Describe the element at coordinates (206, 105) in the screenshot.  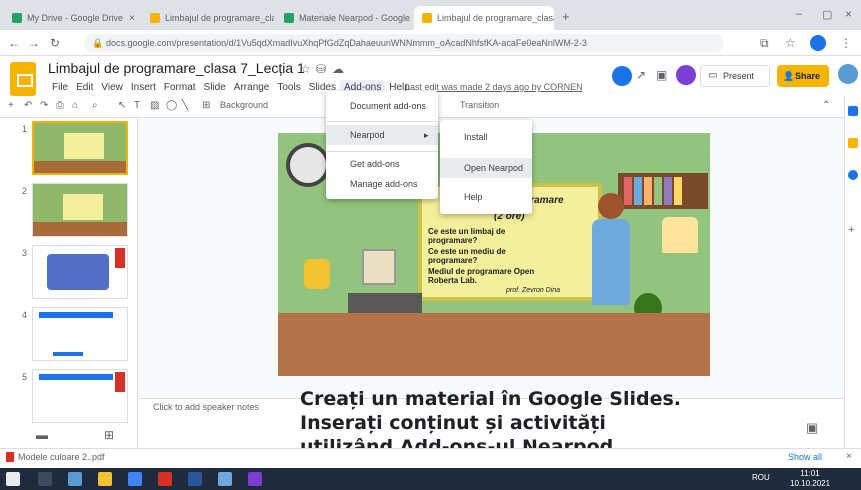
I see `comment-add-icon: ⊞` at that location.